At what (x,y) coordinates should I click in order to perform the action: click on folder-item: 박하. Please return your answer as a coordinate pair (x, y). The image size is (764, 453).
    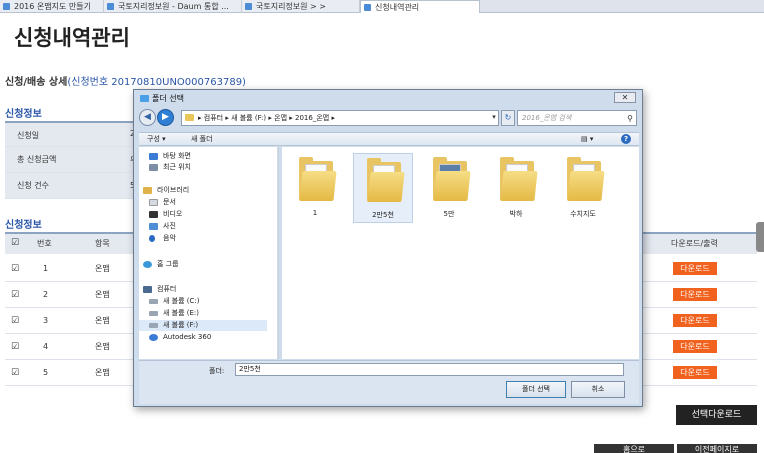
    Looking at the image, I should click on (517, 188).